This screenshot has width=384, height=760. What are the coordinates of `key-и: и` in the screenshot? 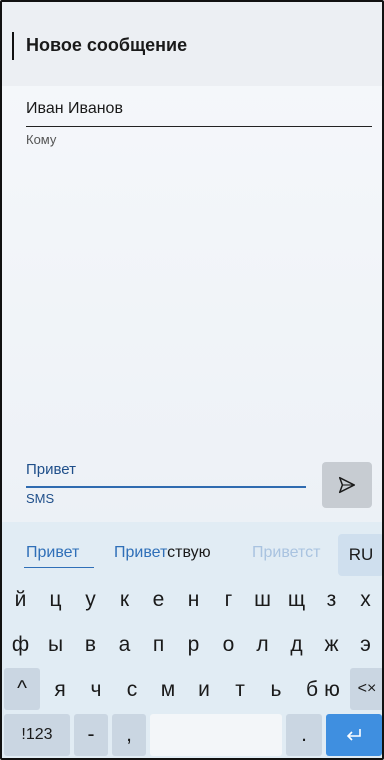 It's located at (204, 690).